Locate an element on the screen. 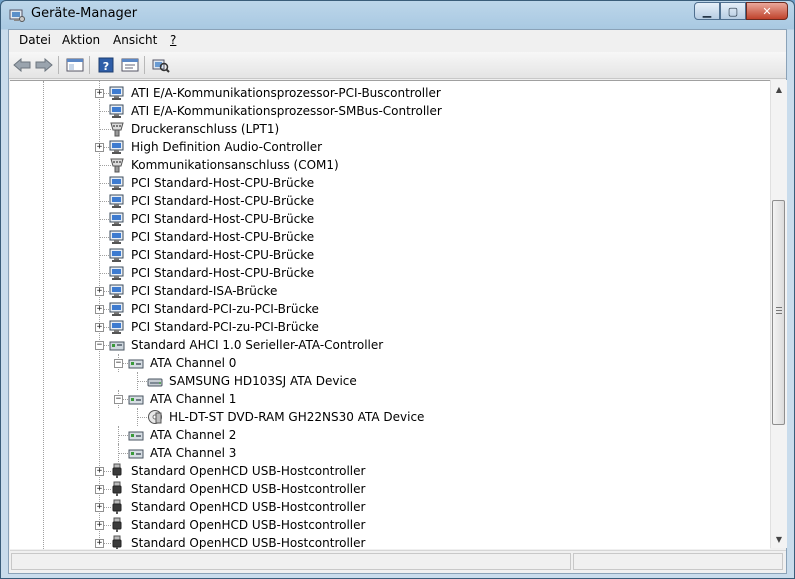 The width and height of the screenshot is (795, 579). menu-datei-label: Datei is located at coordinates (35, 40).